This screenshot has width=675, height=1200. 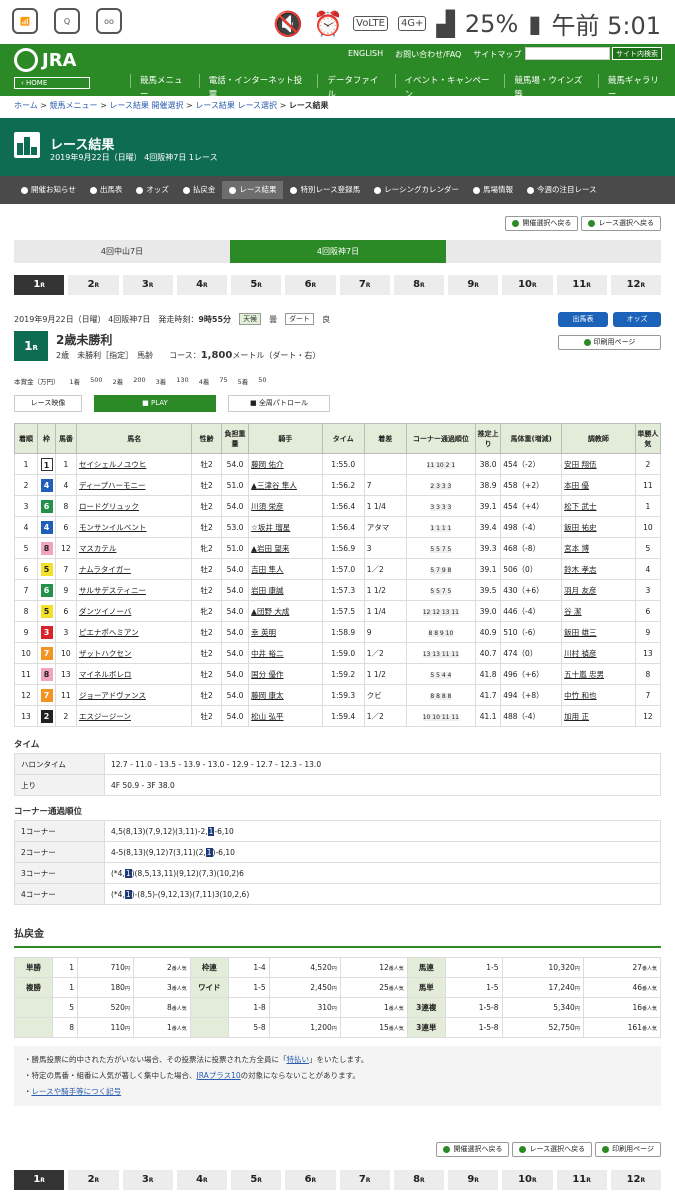 What do you see at coordinates (338, 251) in the screenshot?
I see `tab-hanshin: 4回阪神7日` at bounding box center [338, 251].